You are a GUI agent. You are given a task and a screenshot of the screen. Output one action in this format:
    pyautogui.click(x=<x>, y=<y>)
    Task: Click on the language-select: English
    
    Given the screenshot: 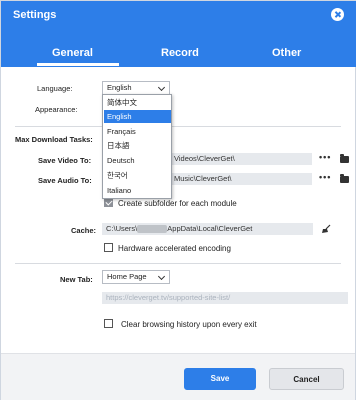 What is the action you would take?
    pyautogui.click(x=136, y=88)
    